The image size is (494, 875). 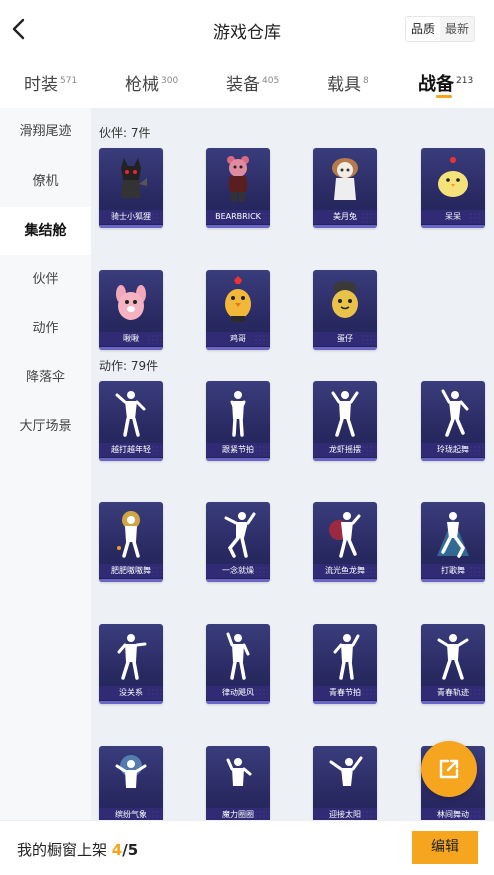 What do you see at coordinates (345, 814) in the screenshot?
I see `item-label: 迎接太阳` at bounding box center [345, 814].